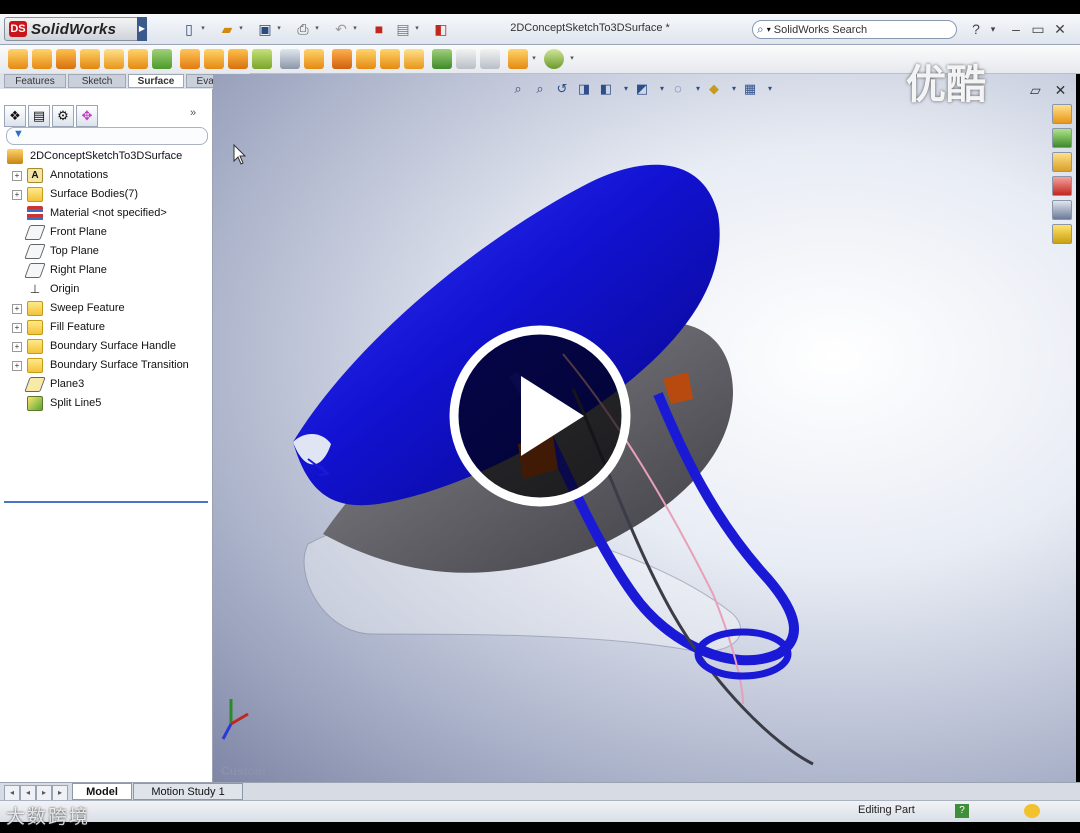 This screenshot has height=833, width=1080. I want to click on expand-panel-icon: », so click(193, 113).